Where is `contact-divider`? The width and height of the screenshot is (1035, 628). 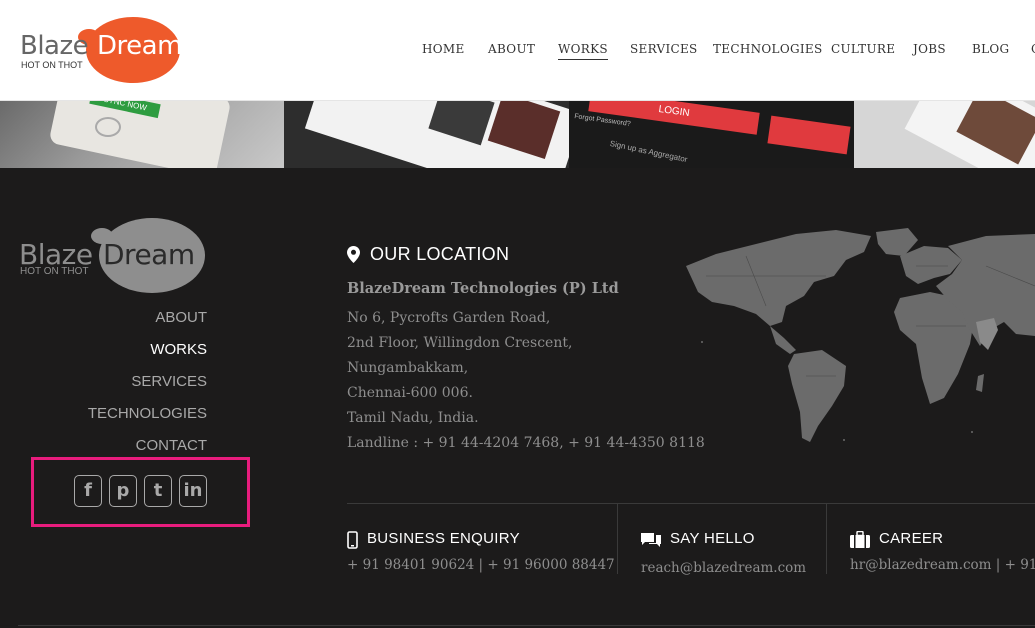 contact-divider is located at coordinates (691, 503).